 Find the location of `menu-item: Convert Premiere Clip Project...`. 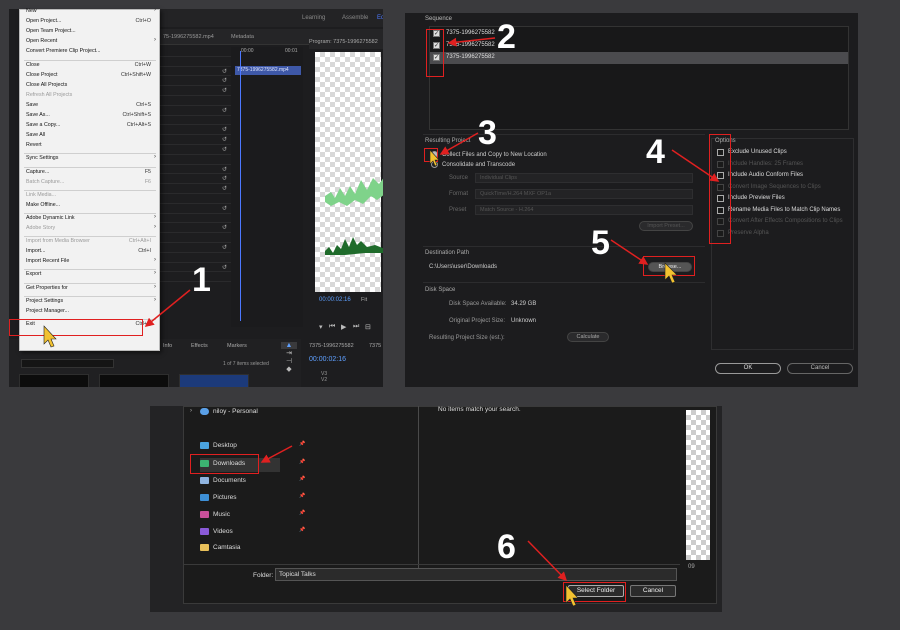

menu-item: Convert Premiere Clip Project... is located at coordinates (91, 52).